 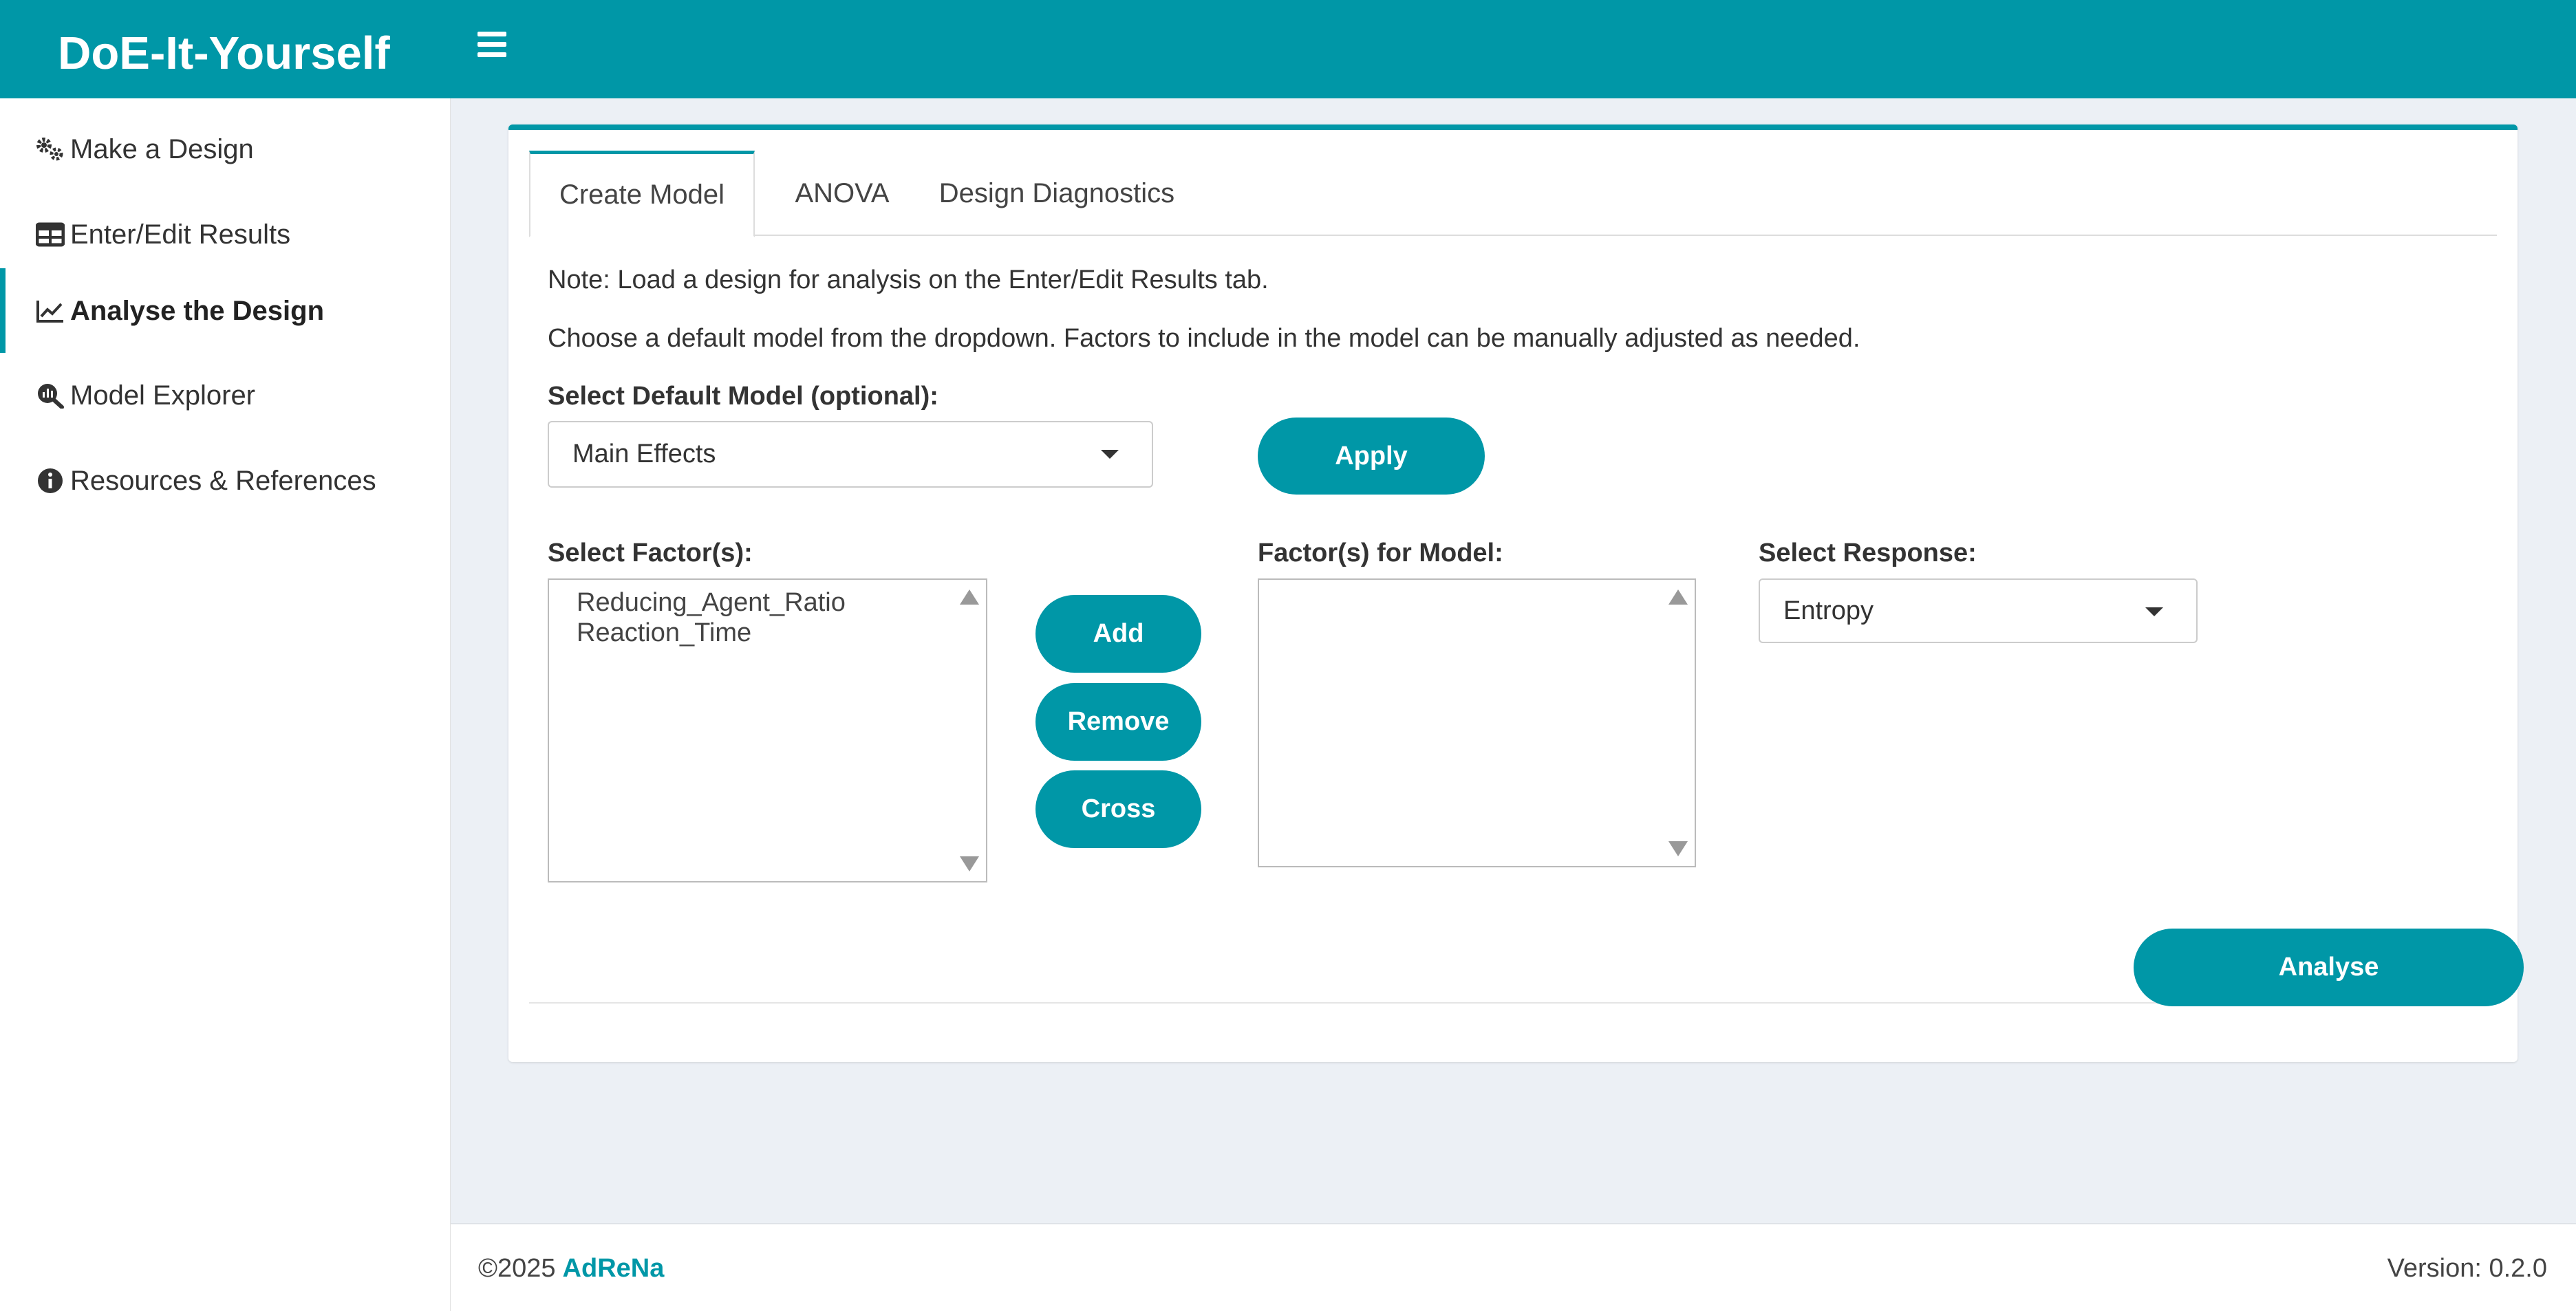 I want to click on sidebar-item-label: Resources & References, so click(x=223, y=480).